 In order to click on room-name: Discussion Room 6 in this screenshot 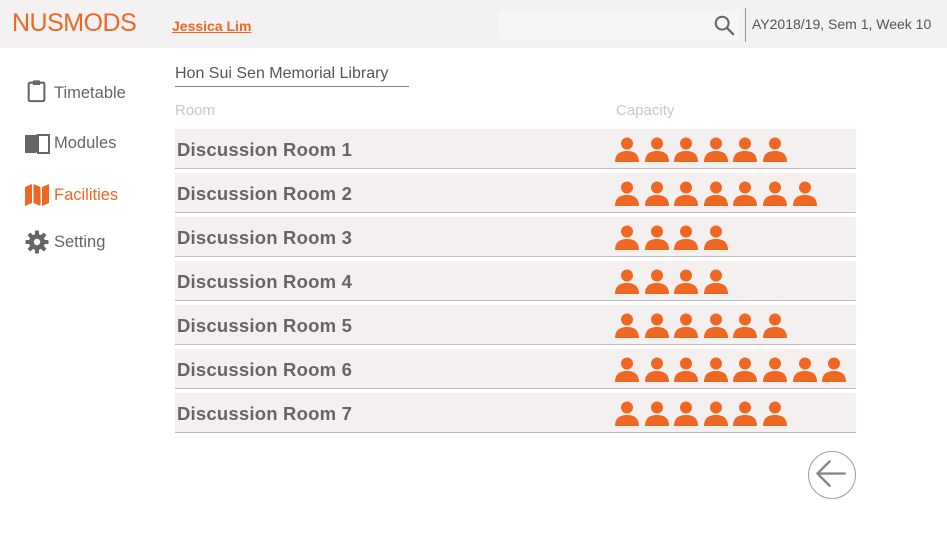, I will do `click(265, 369)`.